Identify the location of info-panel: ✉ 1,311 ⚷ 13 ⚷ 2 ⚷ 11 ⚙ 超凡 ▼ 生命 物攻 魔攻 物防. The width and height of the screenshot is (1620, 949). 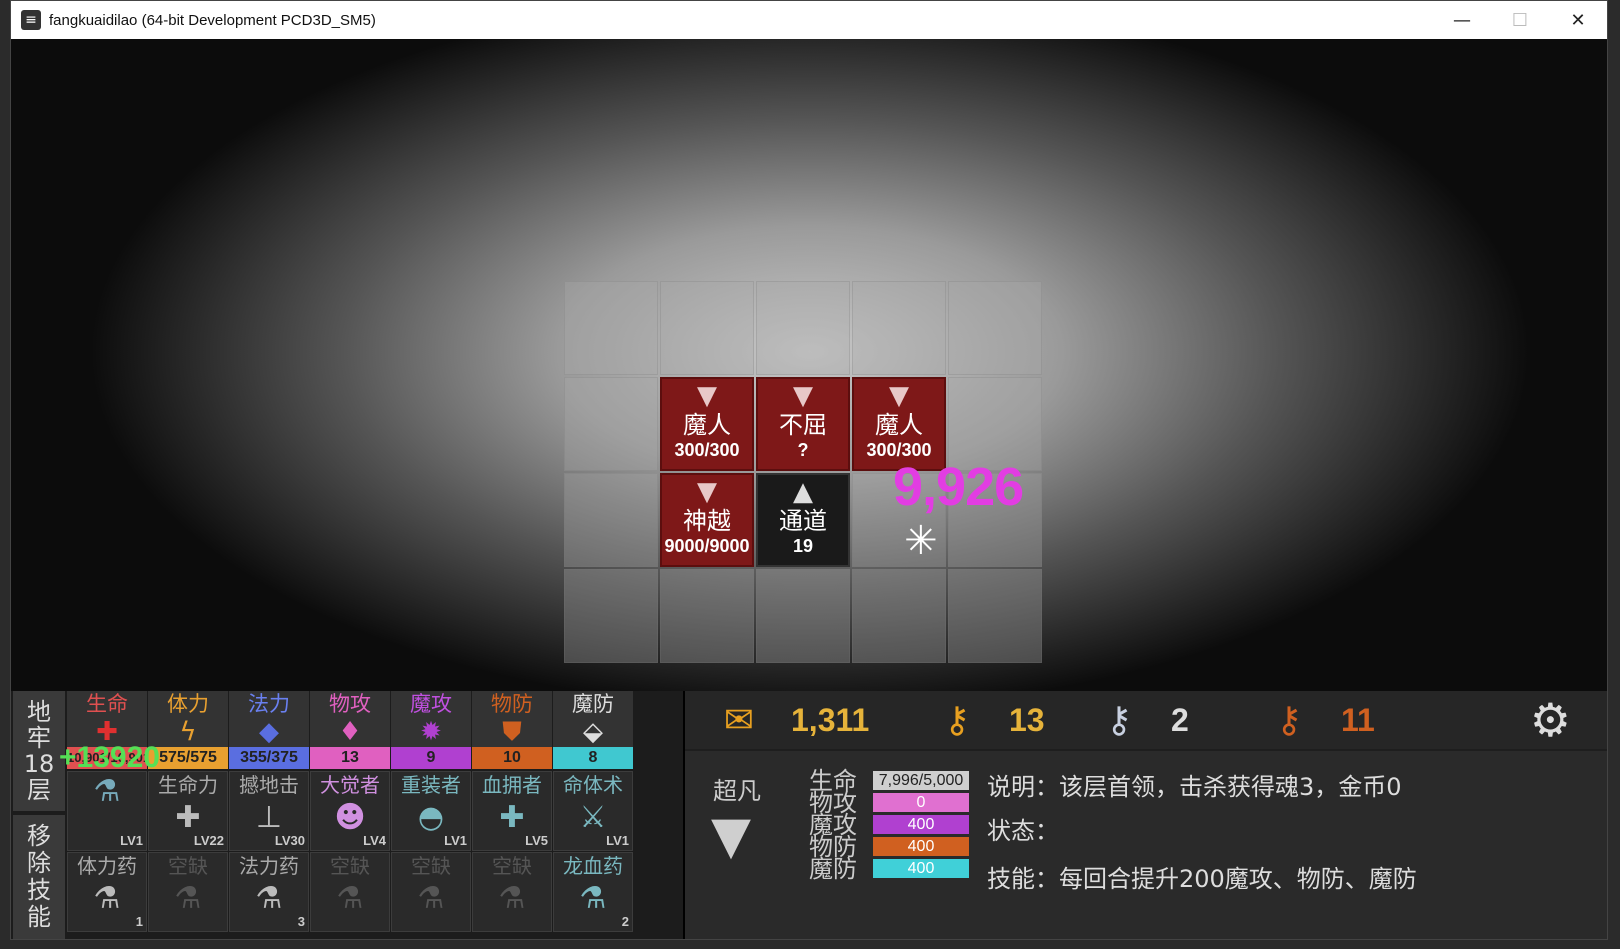
(1146, 815).